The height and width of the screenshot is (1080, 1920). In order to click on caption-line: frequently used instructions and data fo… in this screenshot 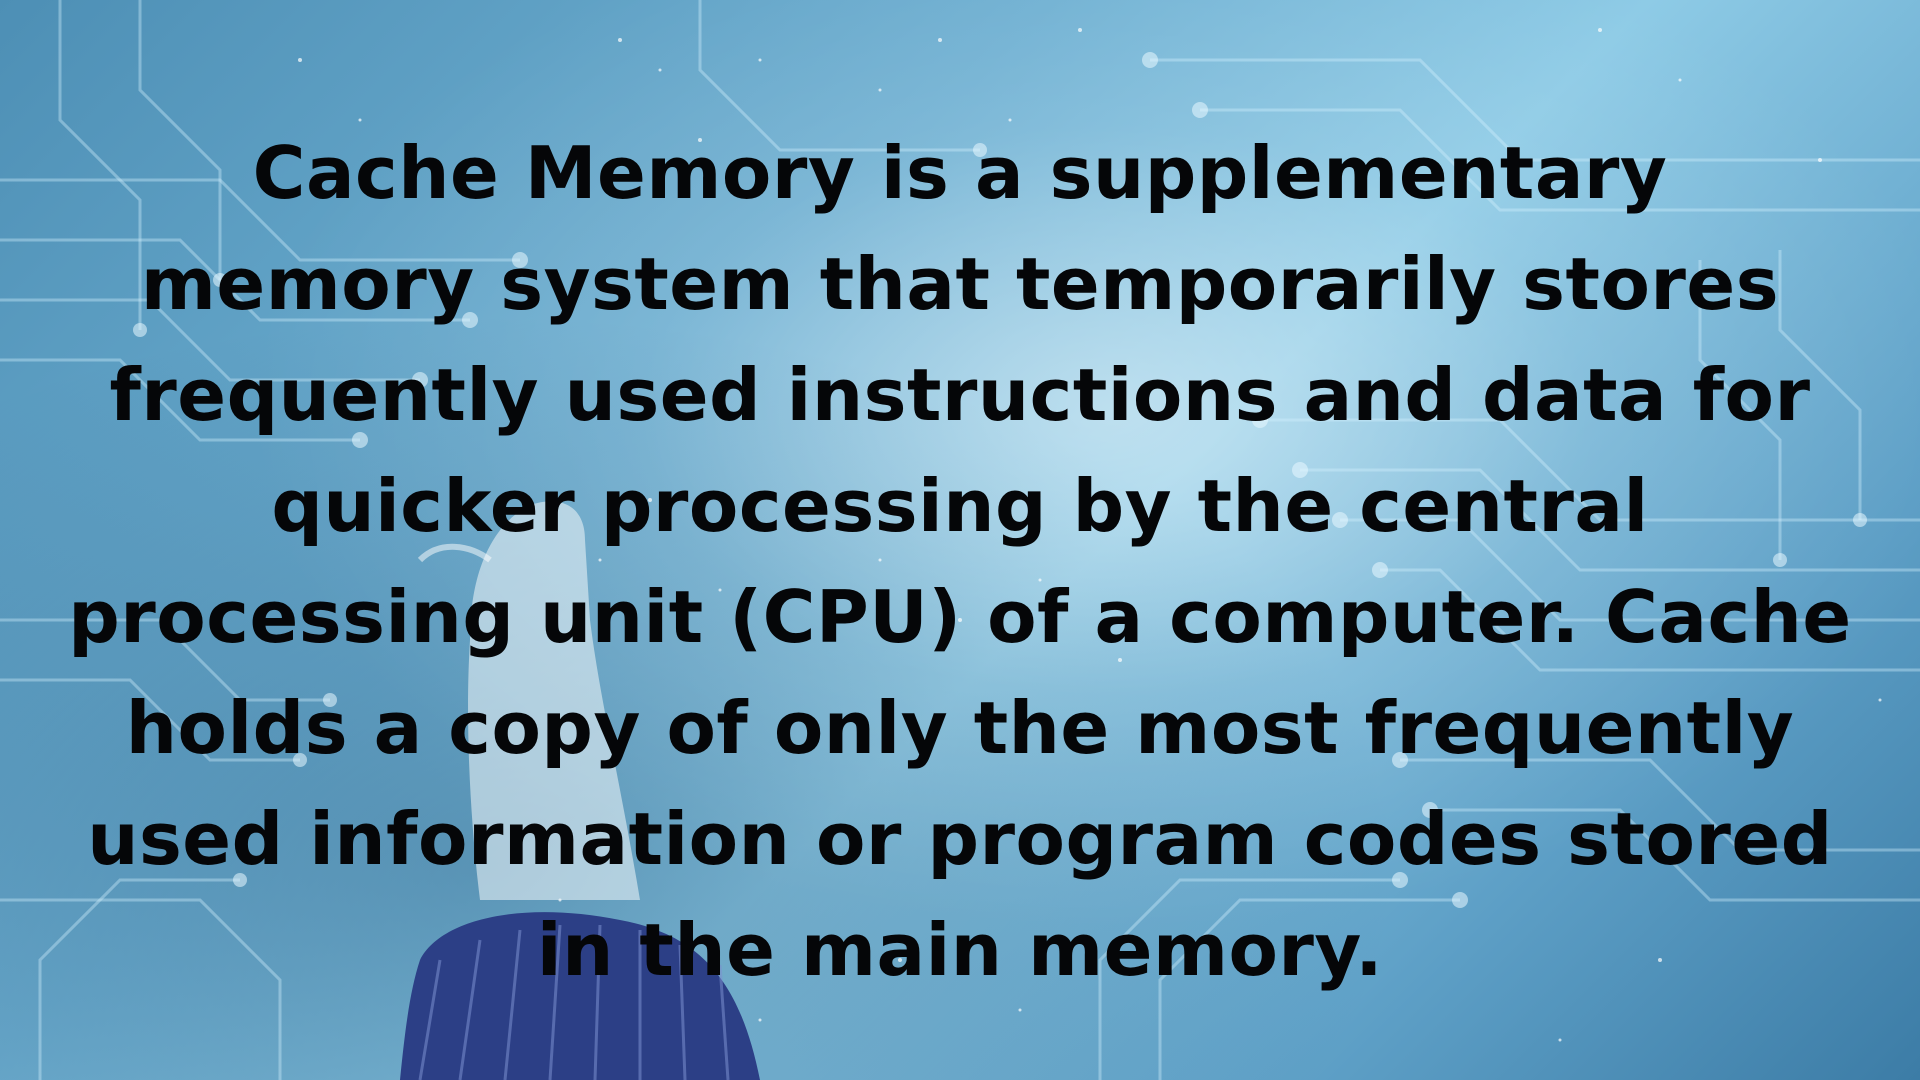, I will do `click(960, 395)`.